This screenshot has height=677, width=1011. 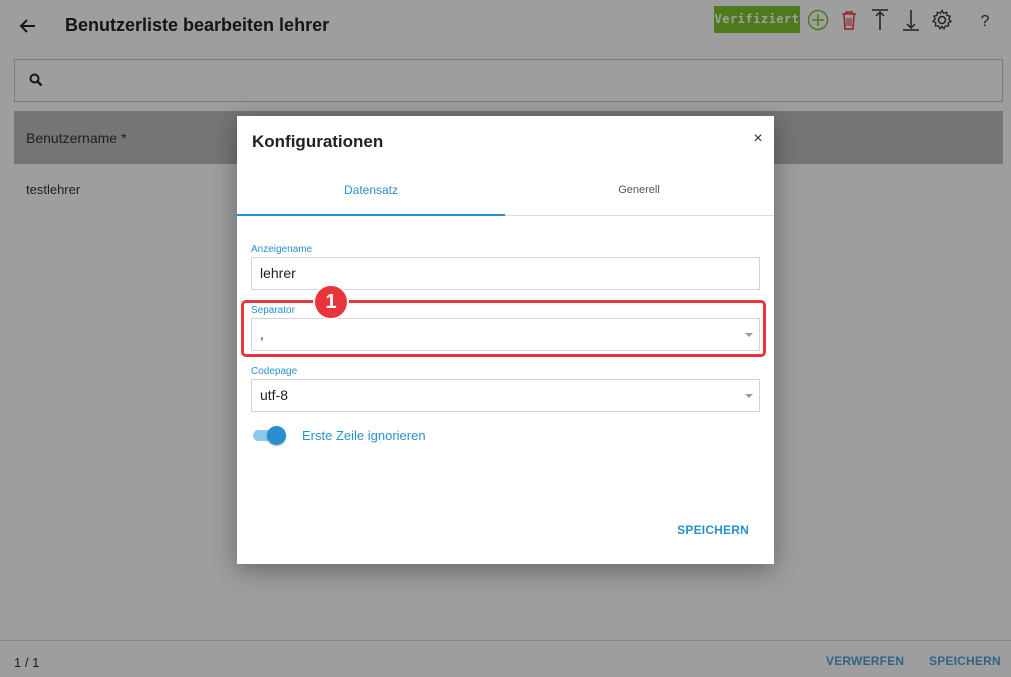 What do you see at coordinates (274, 371) in the screenshot?
I see `codepage-label: Codepage` at bounding box center [274, 371].